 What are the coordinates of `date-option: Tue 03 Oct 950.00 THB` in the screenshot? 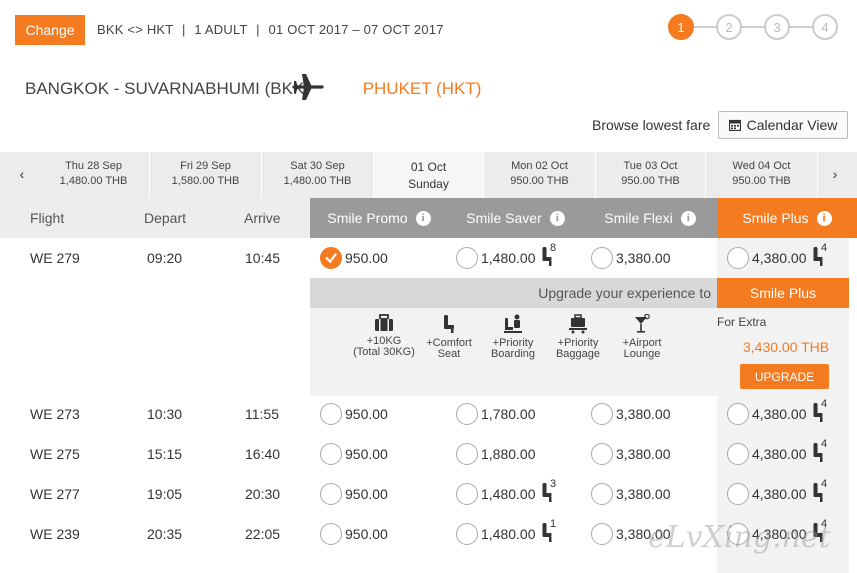 It's located at (651, 175).